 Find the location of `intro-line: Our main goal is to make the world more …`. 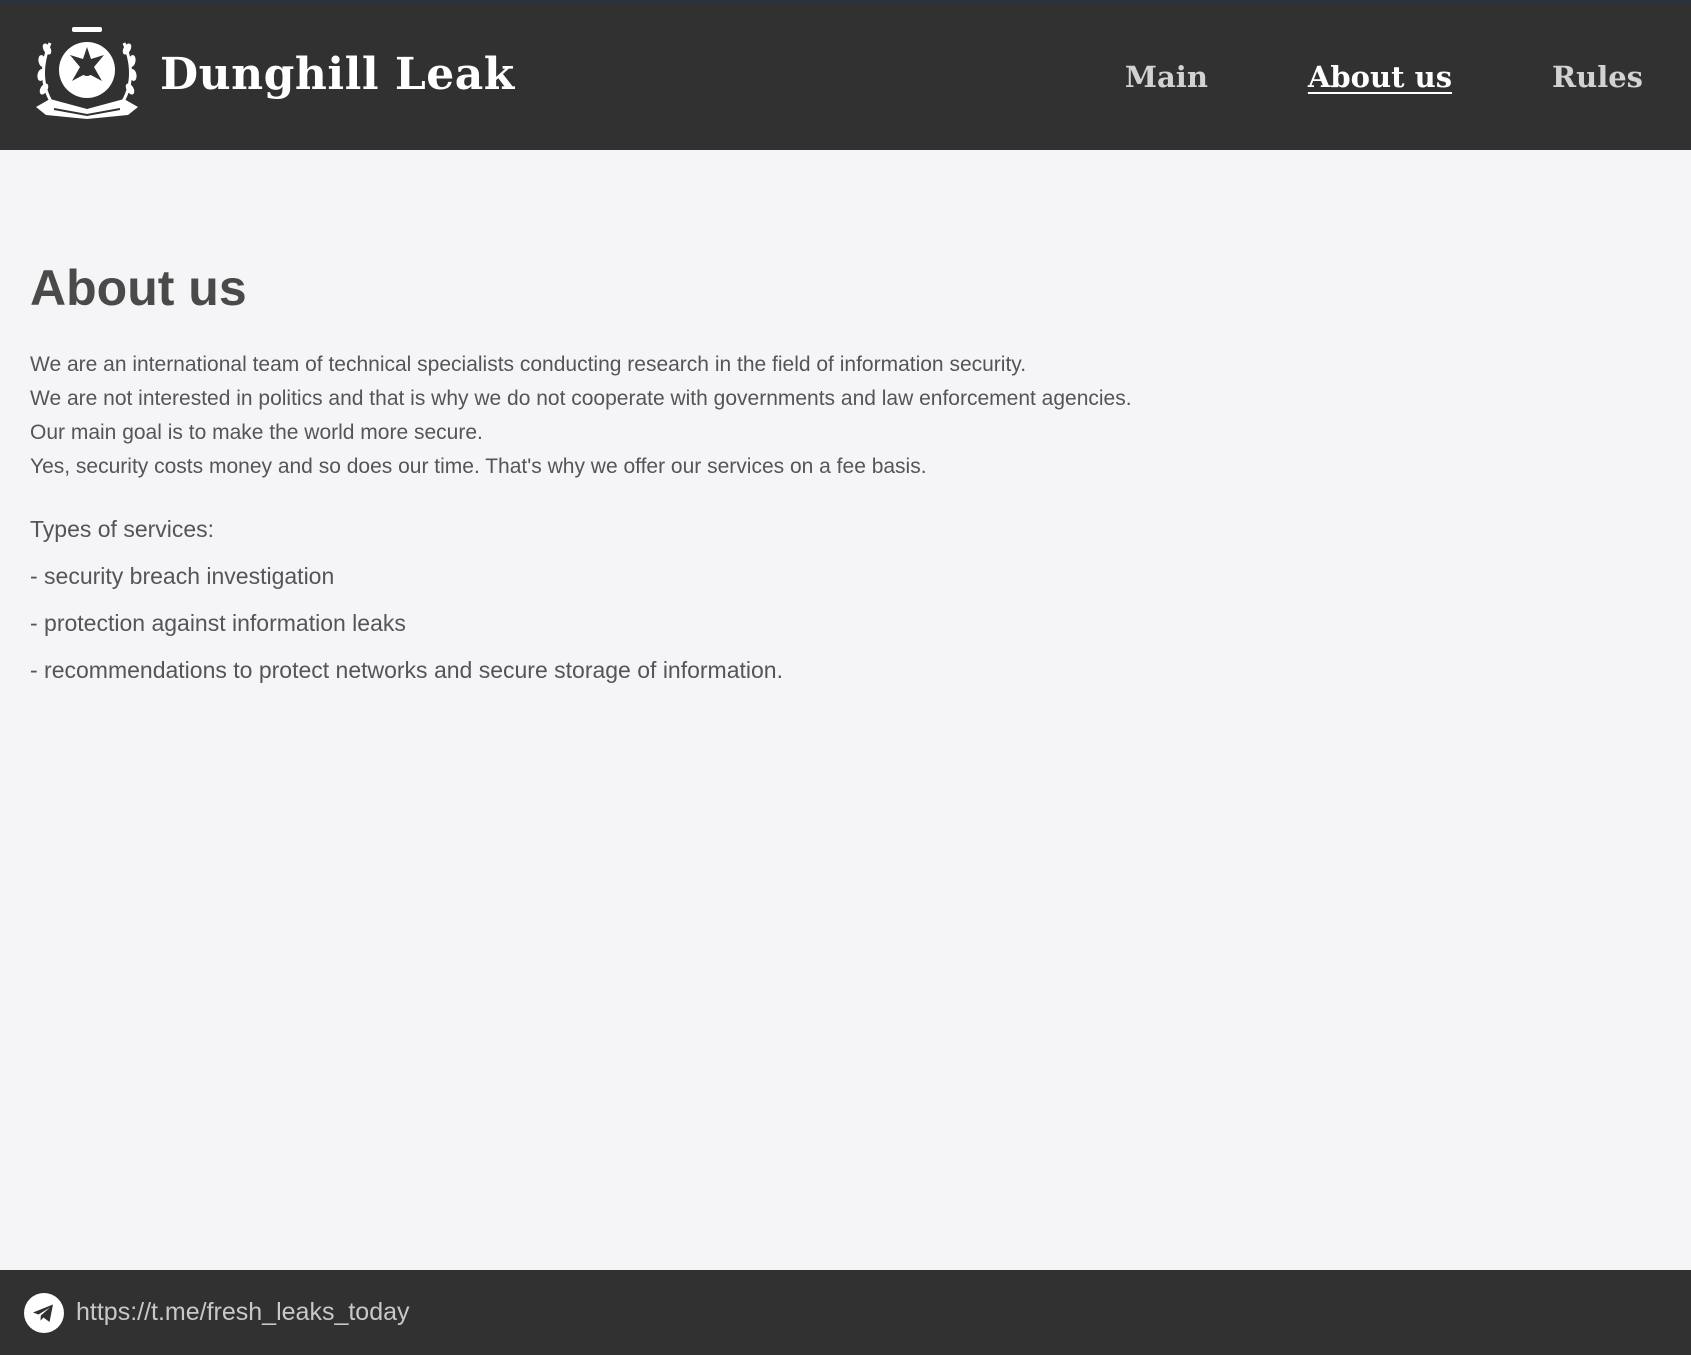

intro-line: Our main goal is to make the world more … is located at coordinates (256, 432).